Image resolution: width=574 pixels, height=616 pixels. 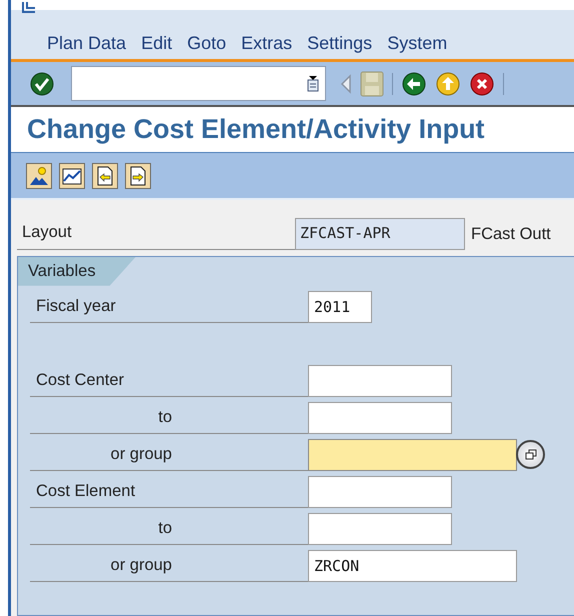 What do you see at coordinates (380, 234) in the screenshot?
I see `layout-field: ZFCAST-APR` at bounding box center [380, 234].